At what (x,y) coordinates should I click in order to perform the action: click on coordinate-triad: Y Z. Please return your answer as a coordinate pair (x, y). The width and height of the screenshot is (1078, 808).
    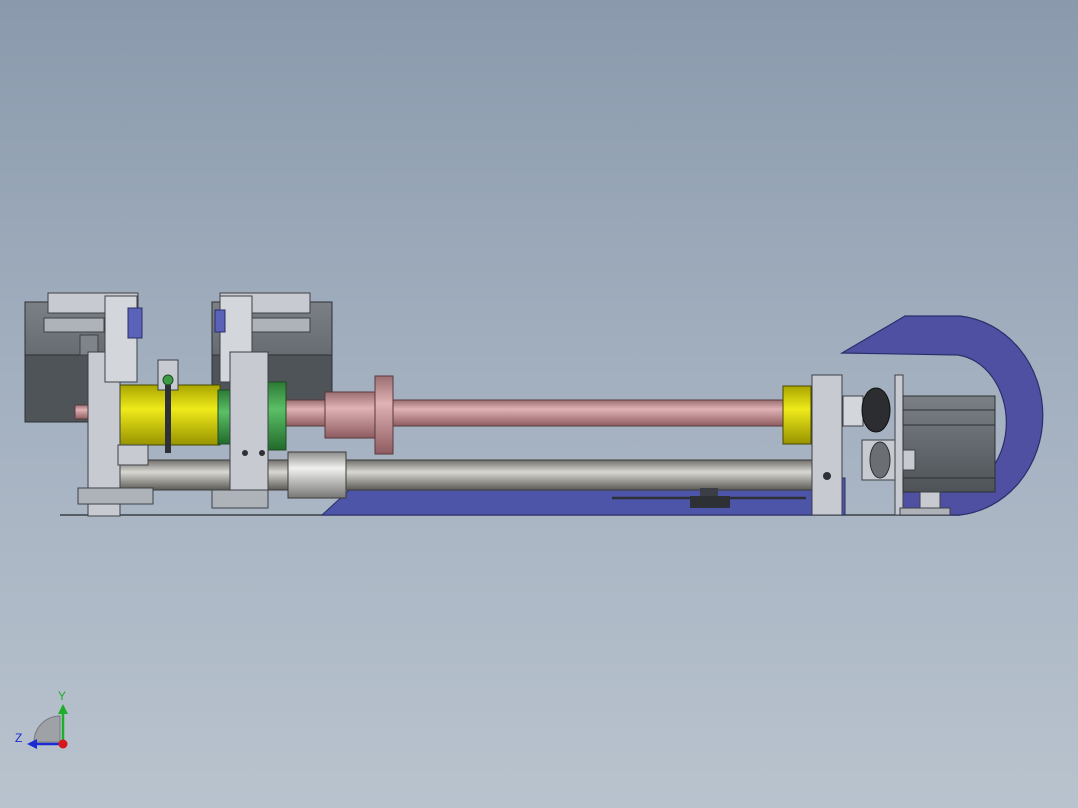
    Looking at the image, I should click on (41, 719).